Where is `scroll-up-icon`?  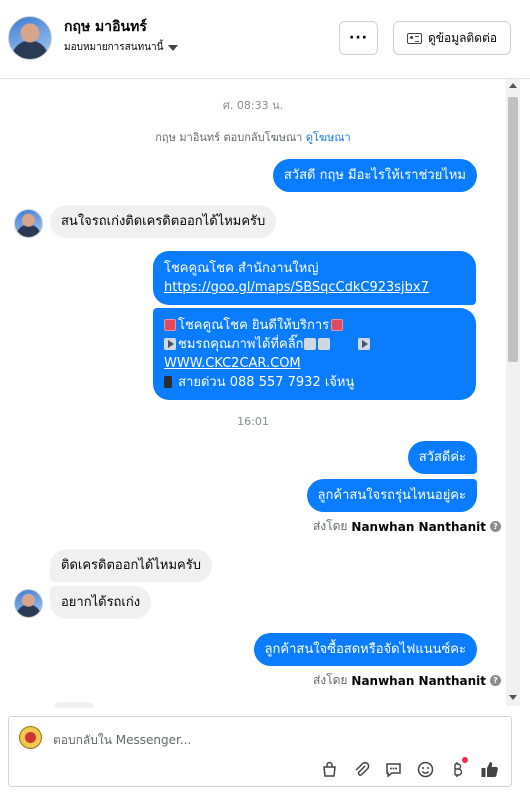 scroll-up-icon is located at coordinates (513, 85).